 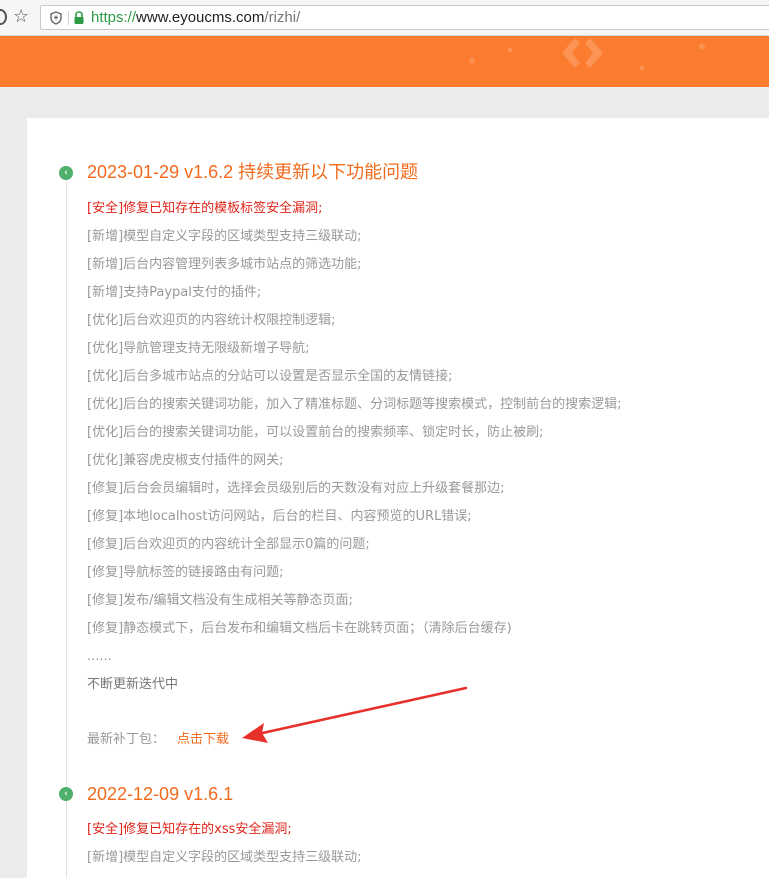 I want to click on changelog-item: [安全]修复已知存在的xss安全漏洞;, so click(x=189, y=829).